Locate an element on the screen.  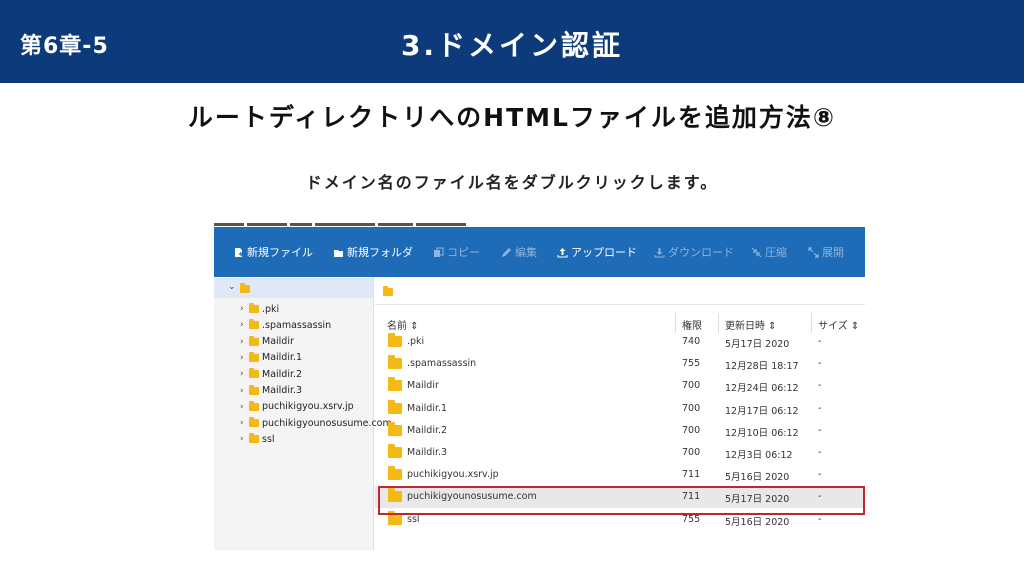
tree-item: › puchikigyounosusume.com is located at coordinates (316, 423).